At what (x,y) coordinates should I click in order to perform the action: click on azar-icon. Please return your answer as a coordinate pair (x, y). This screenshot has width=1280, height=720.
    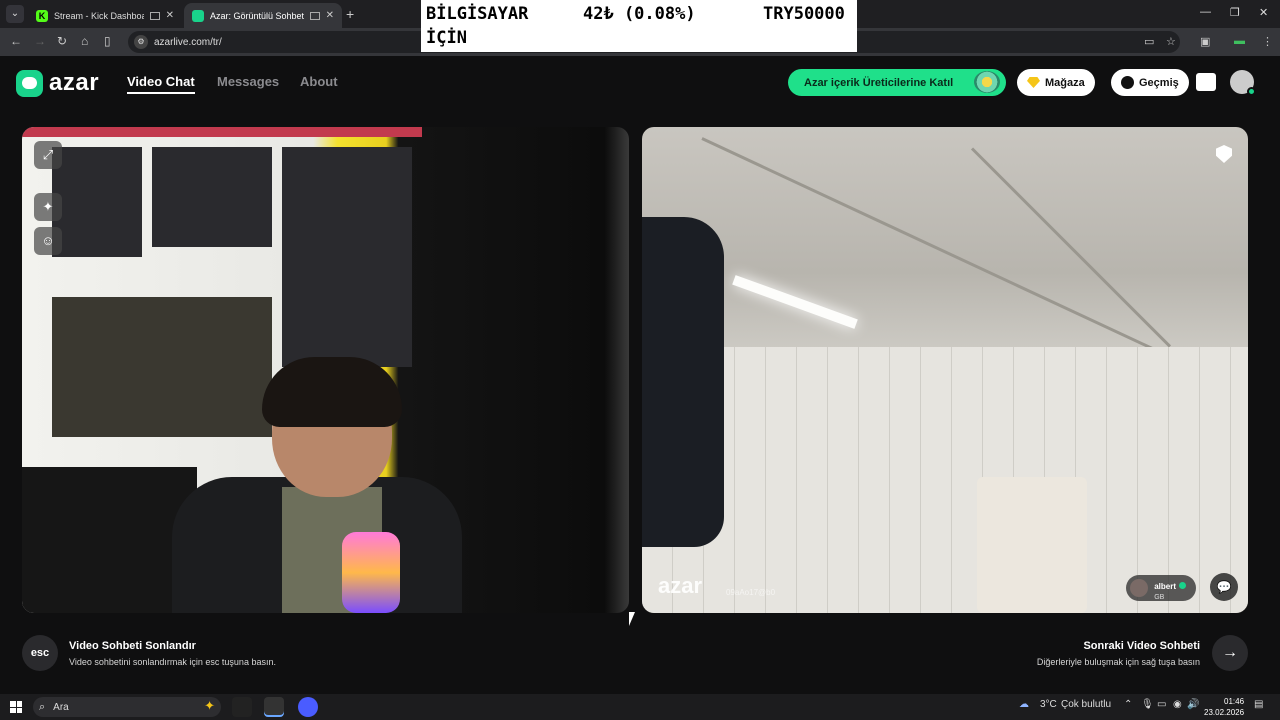
    Looking at the image, I should click on (198, 15).